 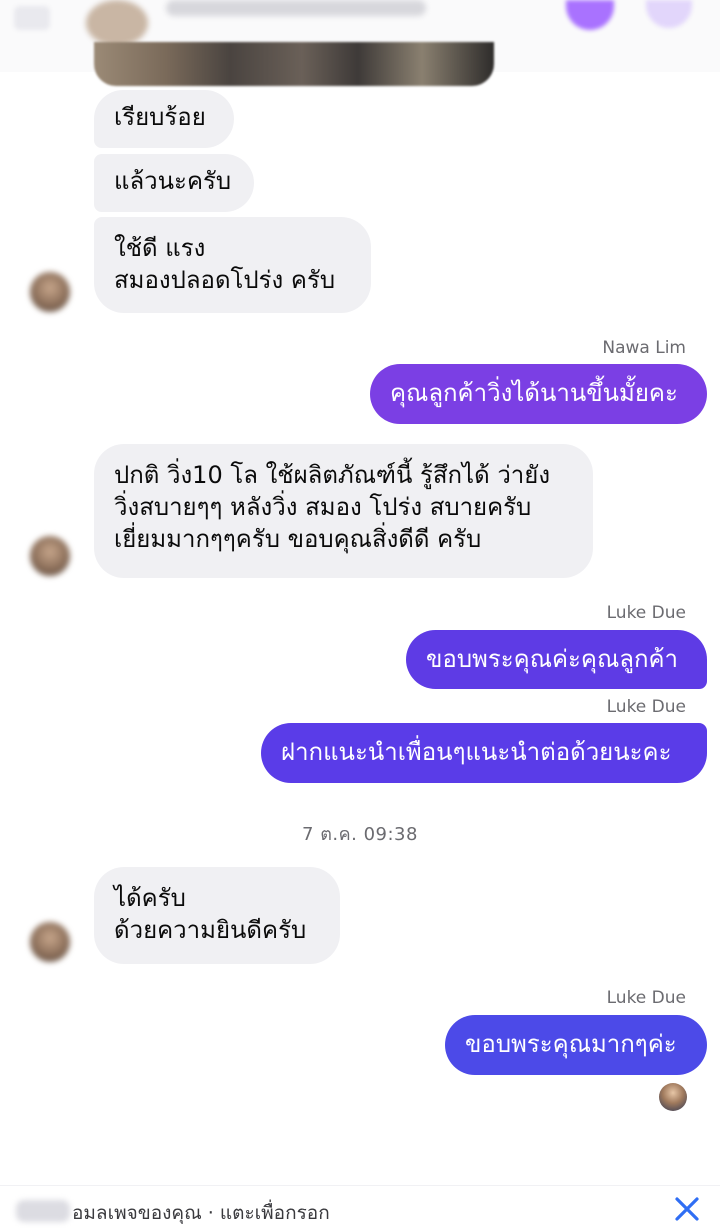 What do you see at coordinates (360, 1205) in the screenshot?
I see `composer-bar: อมลเพจของคุณ · แตะเพื่อกรอก` at bounding box center [360, 1205].